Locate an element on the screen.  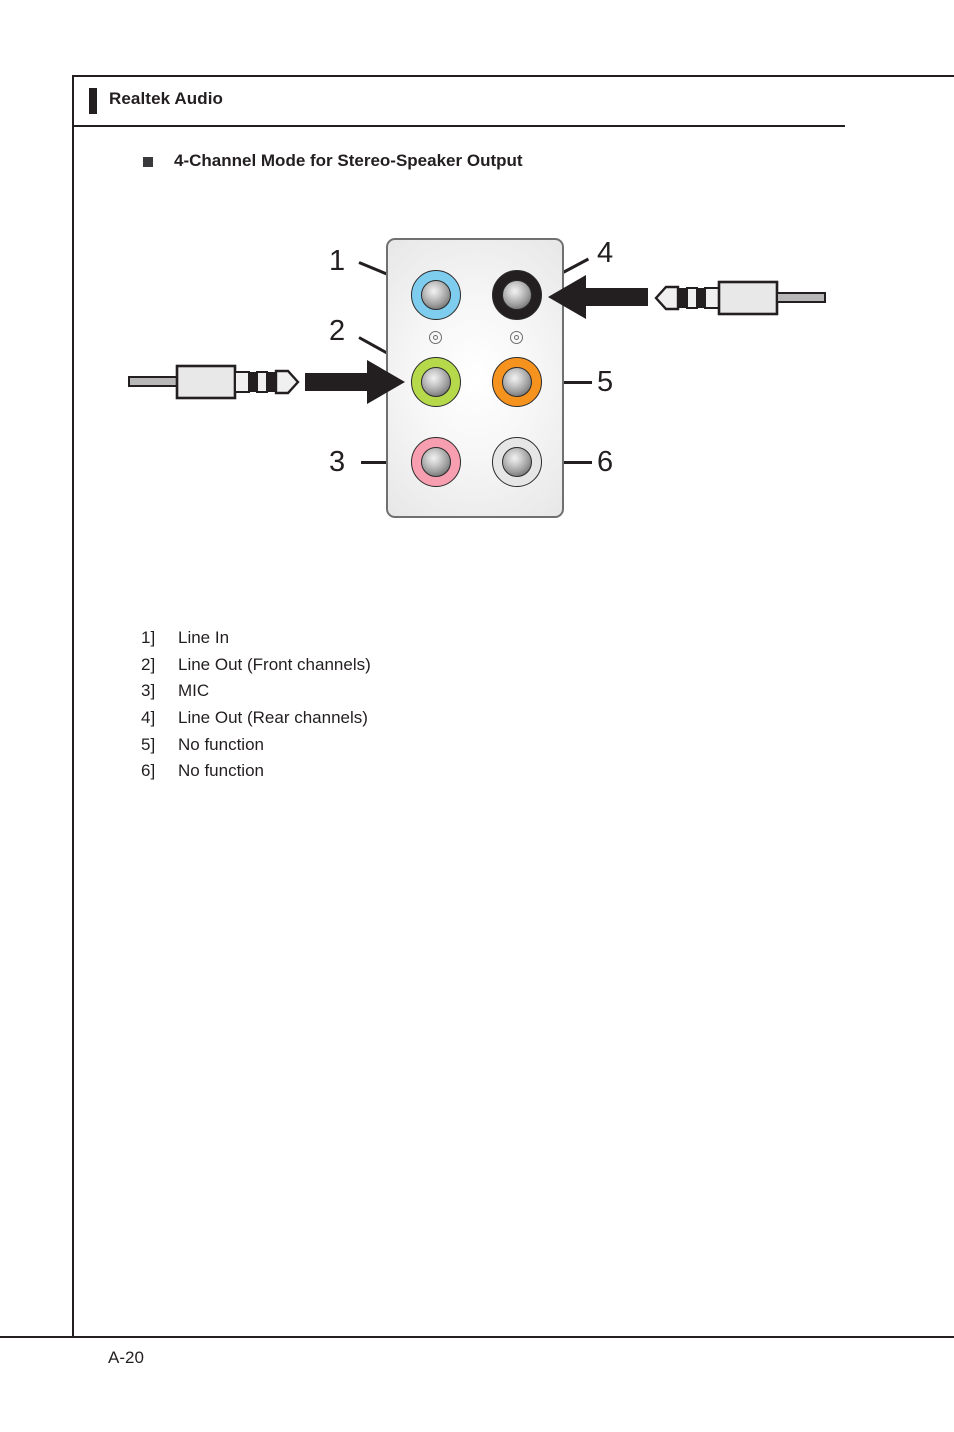
audio-port-3-mic is located at coordinates (436, 462).